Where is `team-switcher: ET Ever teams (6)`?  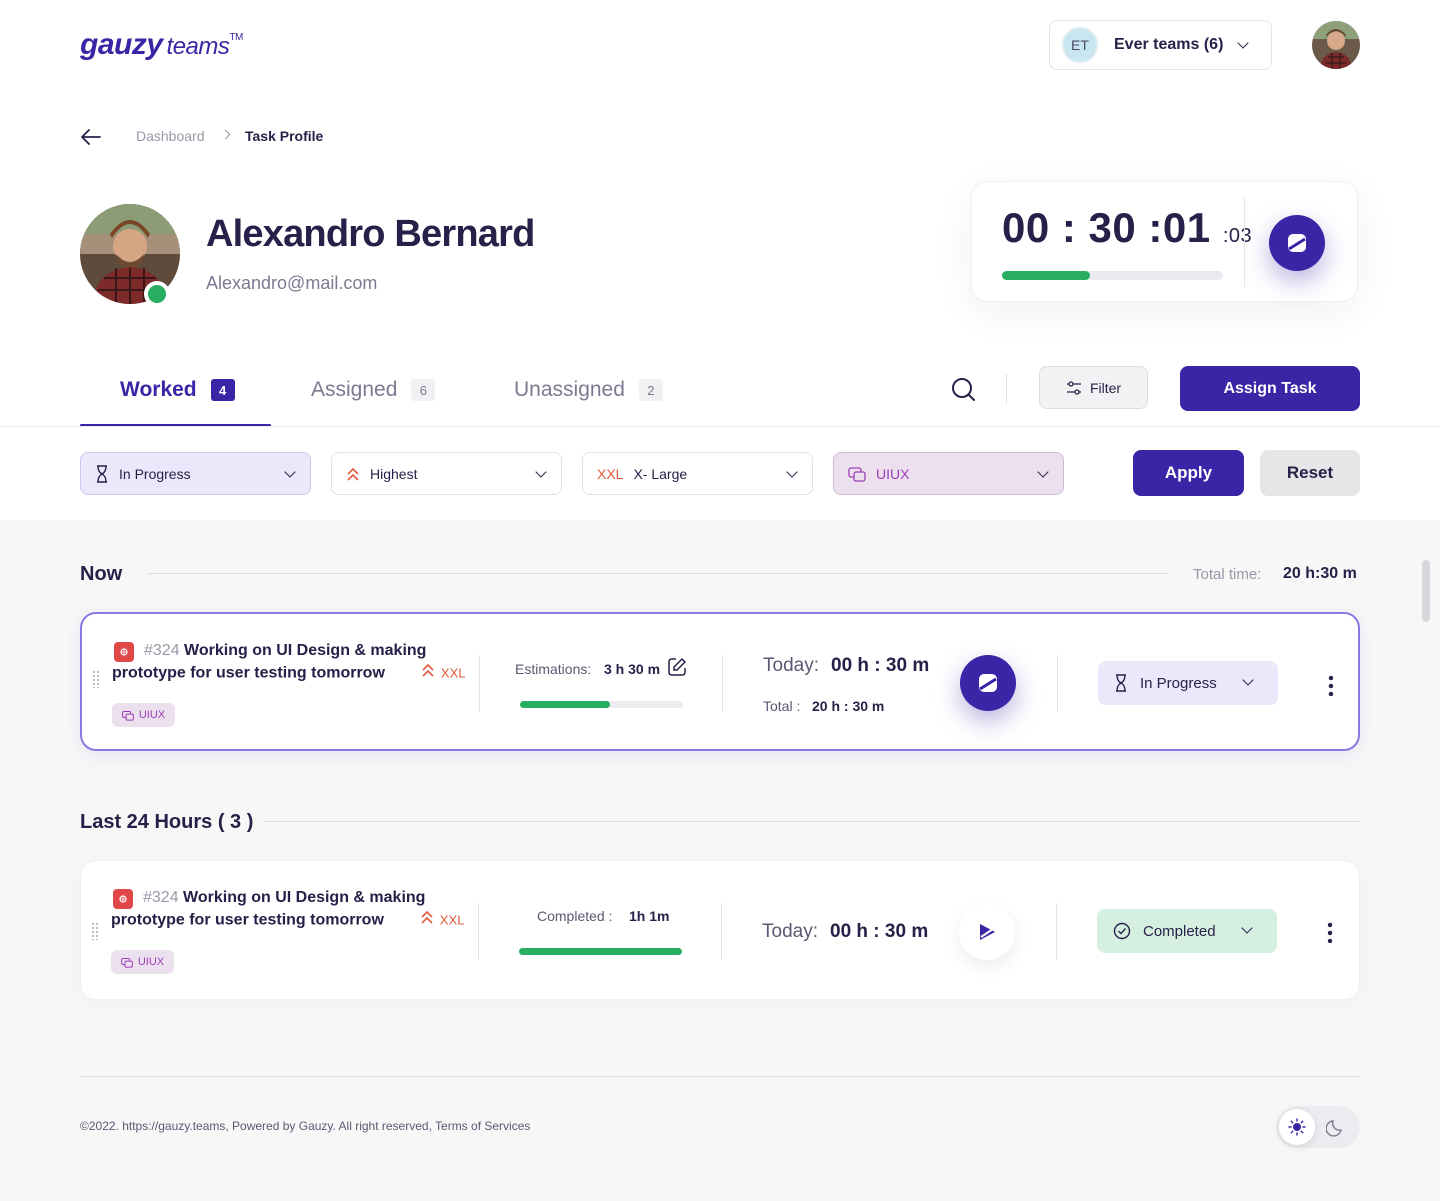 team-switcher: ET Ever teams (6) is located at coordinates (1160, 45).